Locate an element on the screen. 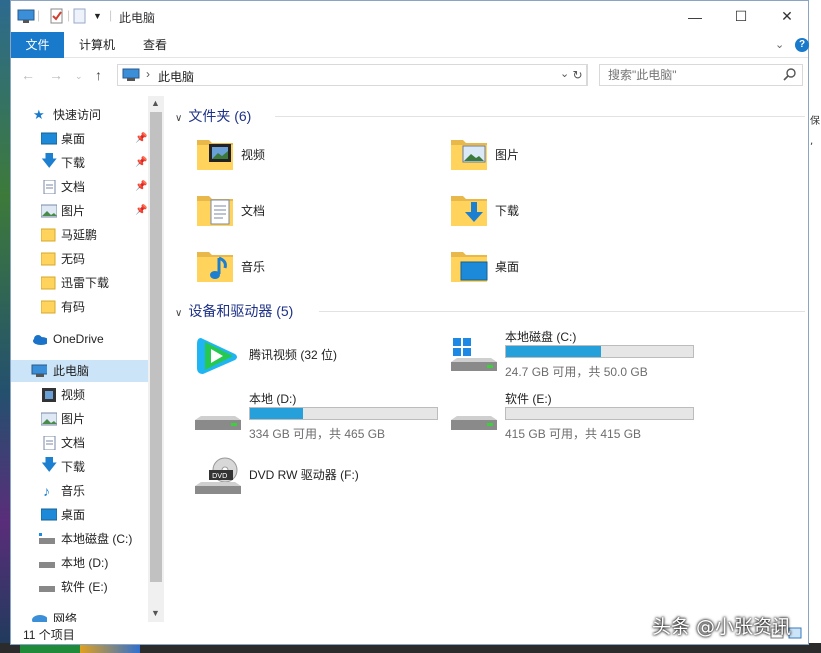 This screenshot has width=821, height=653. sidebar-item-folder-youma: 有码 is located at coordinates (79, 307).